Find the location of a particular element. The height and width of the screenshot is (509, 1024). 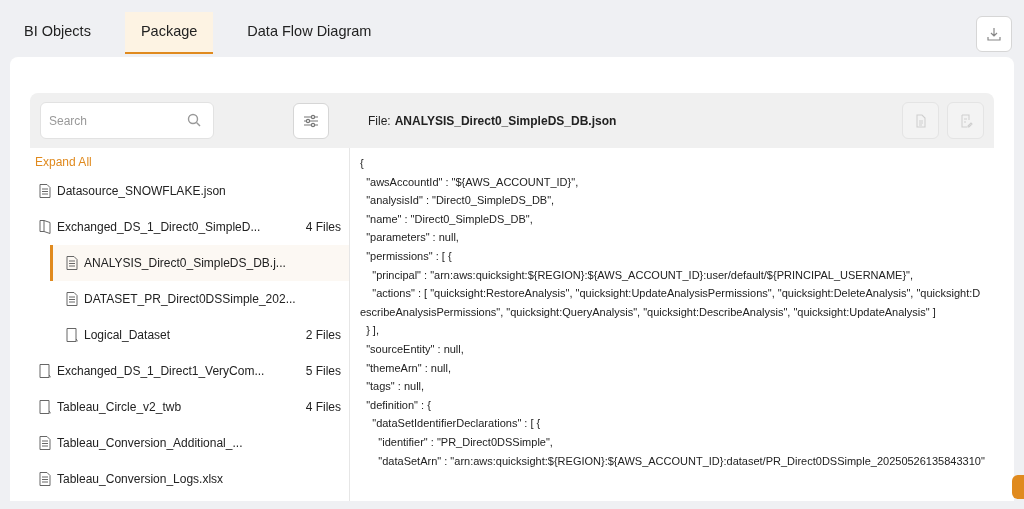

code-line: "definition" : { is located at coordinates (398, 405).